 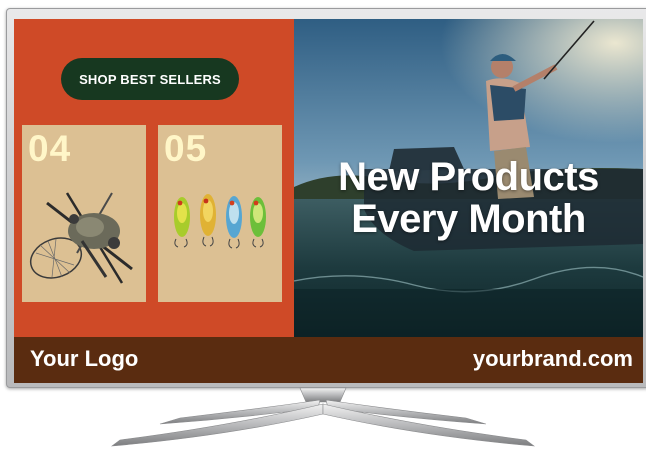 What do you see at coordinates (50, 148) in the screenshot?
I see `card-number: 04` at bounding box center [50, 148].